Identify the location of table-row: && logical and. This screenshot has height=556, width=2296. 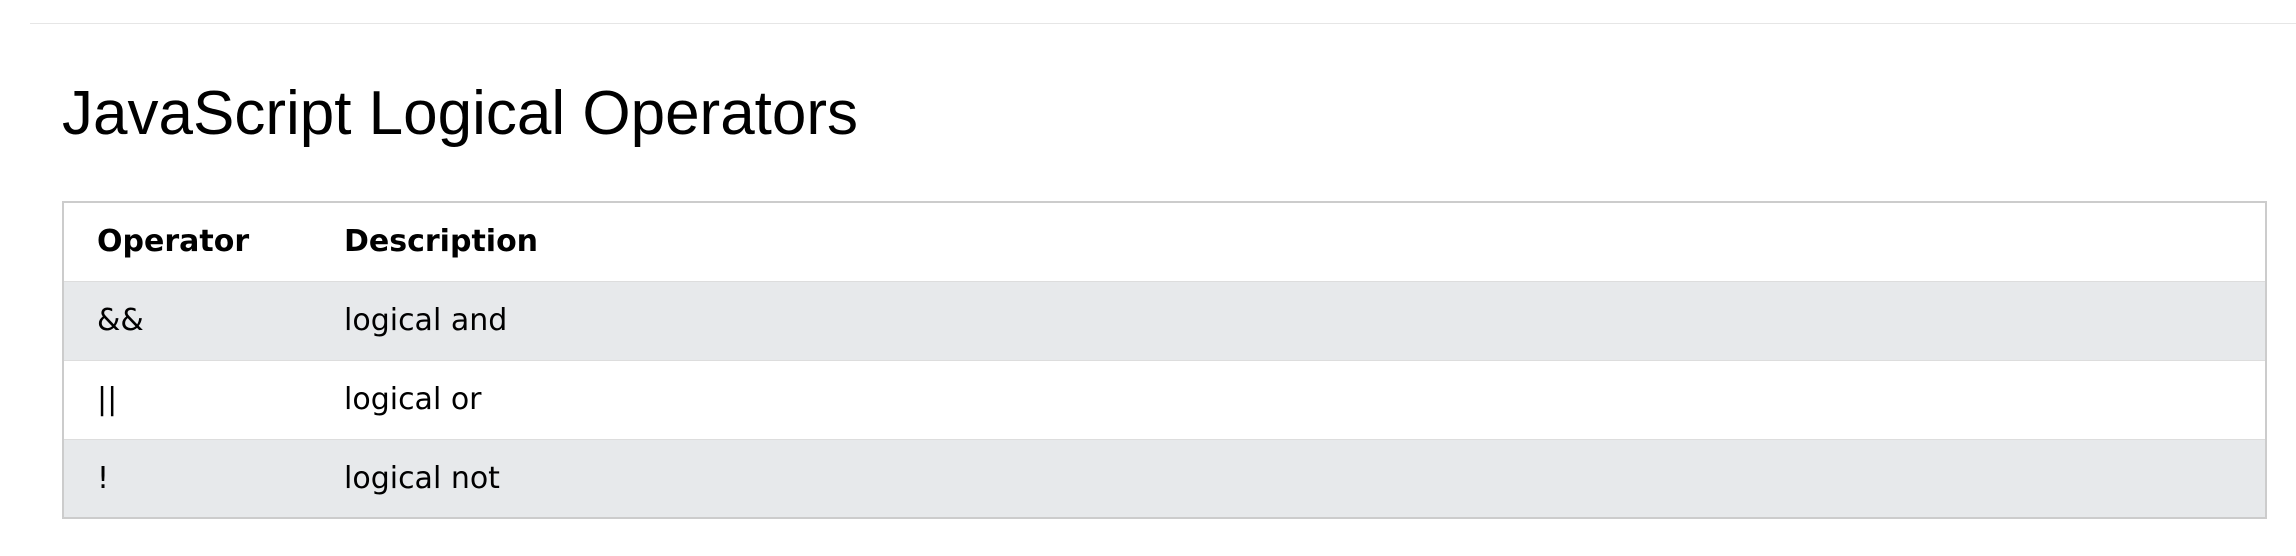
(1164, 320).